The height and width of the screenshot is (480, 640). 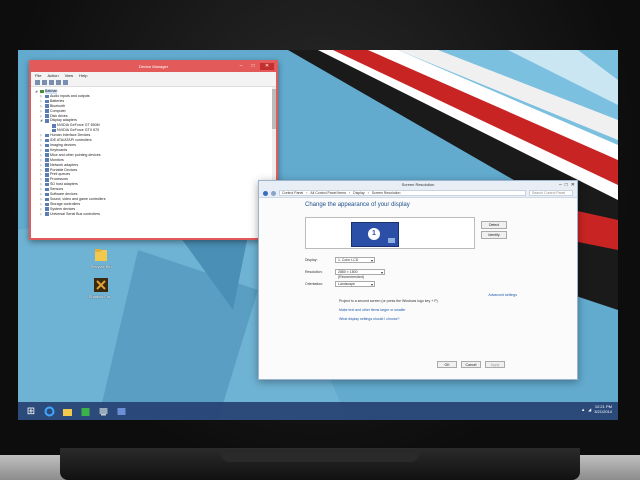 I want to click on help-icon, so click(x=58, y=82).